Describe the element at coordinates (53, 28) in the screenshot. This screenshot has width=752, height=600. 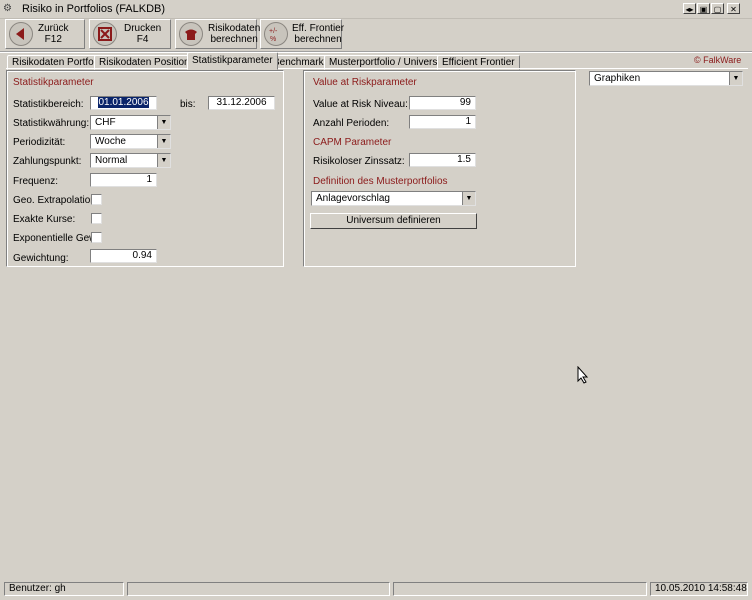
I see `back-label: Zurück` at that location.